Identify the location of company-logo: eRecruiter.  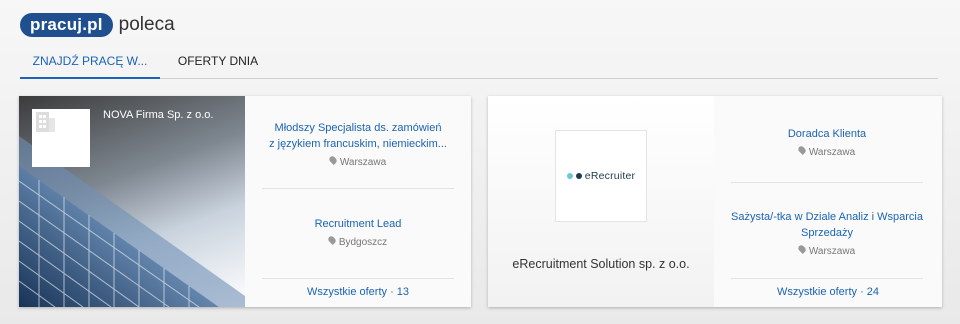
(601, 176).